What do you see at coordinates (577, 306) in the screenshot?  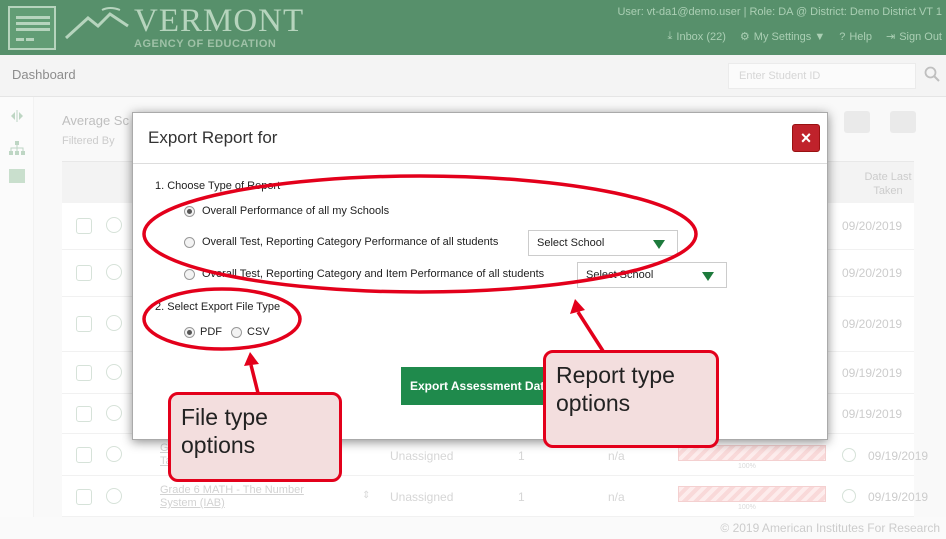 I see `report-callout-arrowhead` at bounding box center [577, 306].